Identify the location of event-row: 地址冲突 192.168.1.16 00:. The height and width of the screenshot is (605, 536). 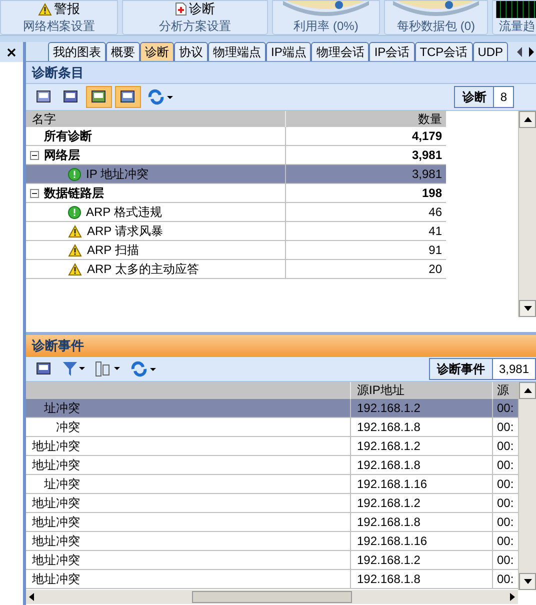
(272, 541).